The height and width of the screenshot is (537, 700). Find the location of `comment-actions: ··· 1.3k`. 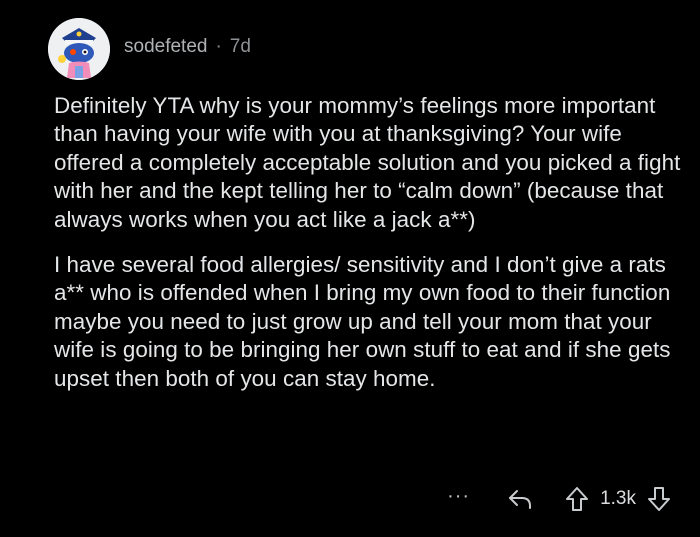

comment-actions: ··· 1.3k is located at coordinates (559, 499).